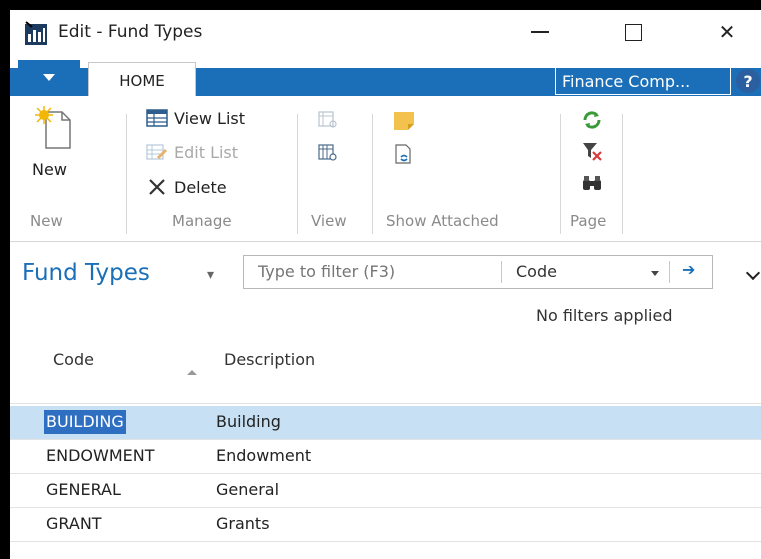  Describe the element at coordinates (247, 489) in the screenshot. I see `cell-description: General` at that location.